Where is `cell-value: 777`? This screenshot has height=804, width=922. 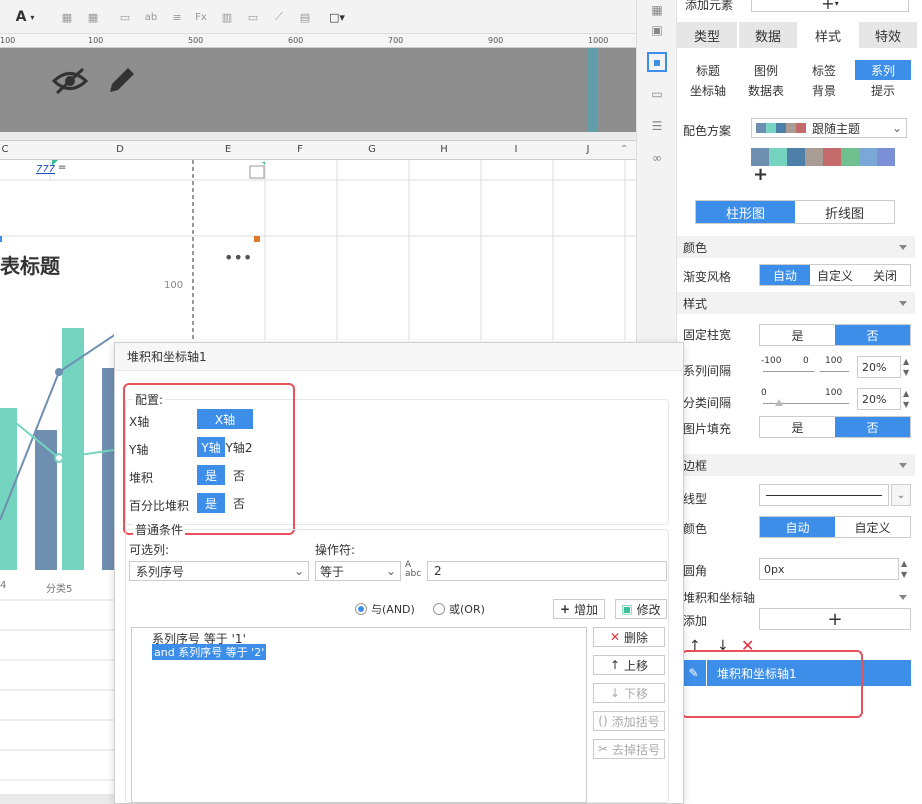
cell-value: 777 is located at coordinates (45, 169).